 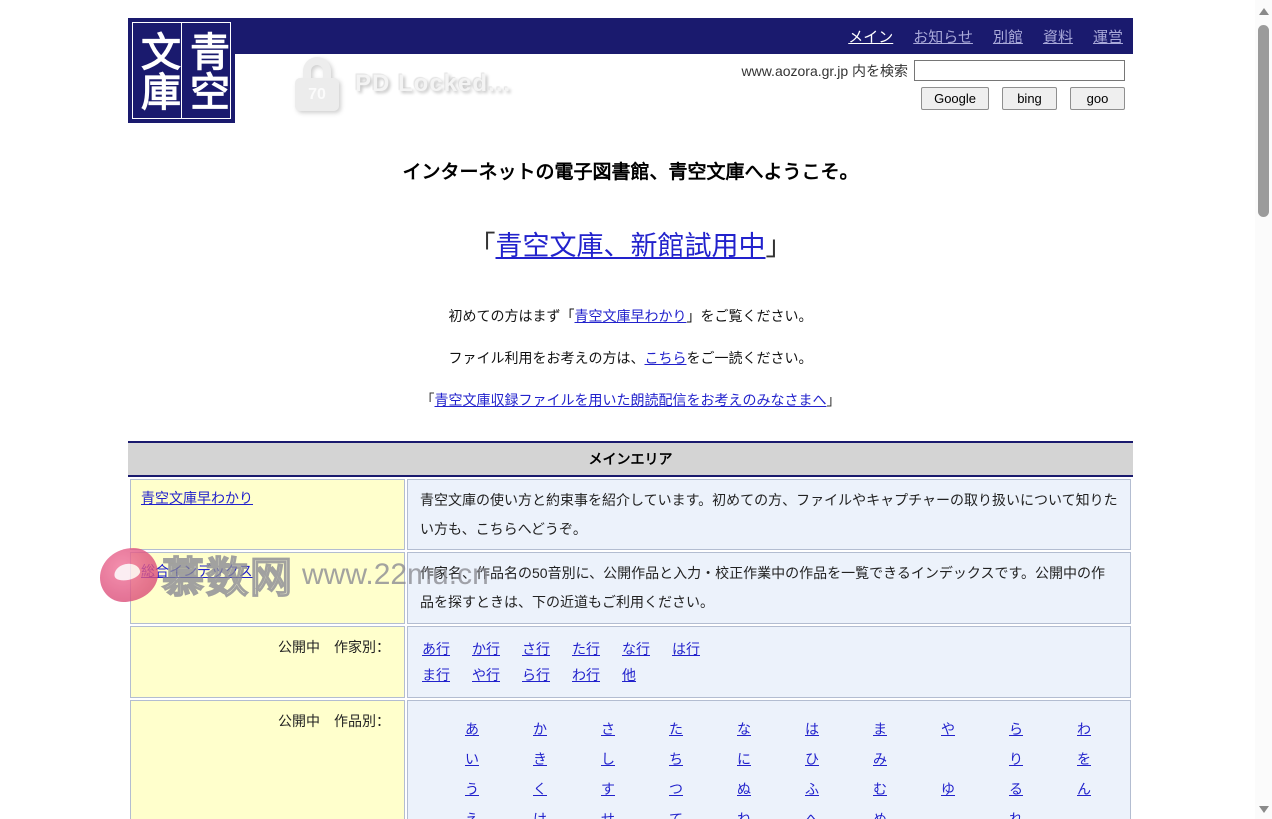 I want to click on work-kana-link: ら, so click(x=1016, y=729).